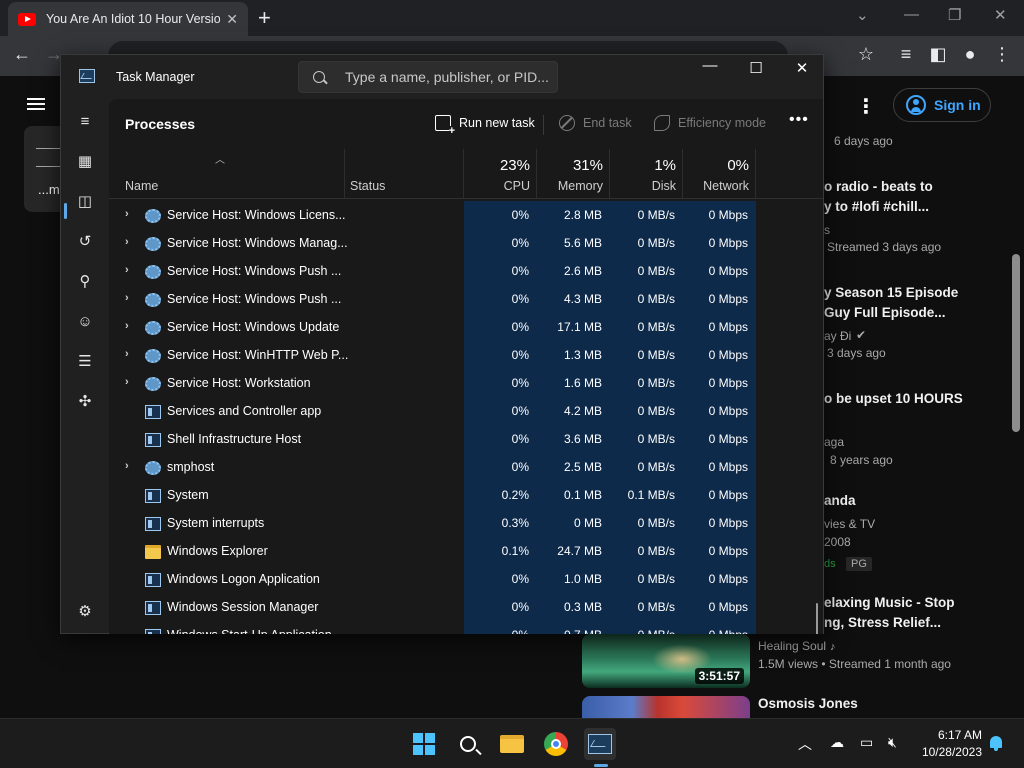  Describe the element at coordinates (85, 611) in the screenshot. I see `nav-settings-gear-icon: ⚙` at that location.